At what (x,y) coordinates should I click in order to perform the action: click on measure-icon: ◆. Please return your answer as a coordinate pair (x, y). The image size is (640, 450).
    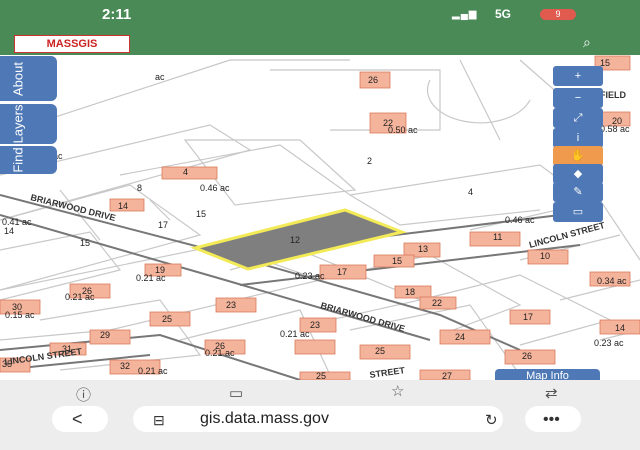
    Looking at the image, I should click on (578, 174).